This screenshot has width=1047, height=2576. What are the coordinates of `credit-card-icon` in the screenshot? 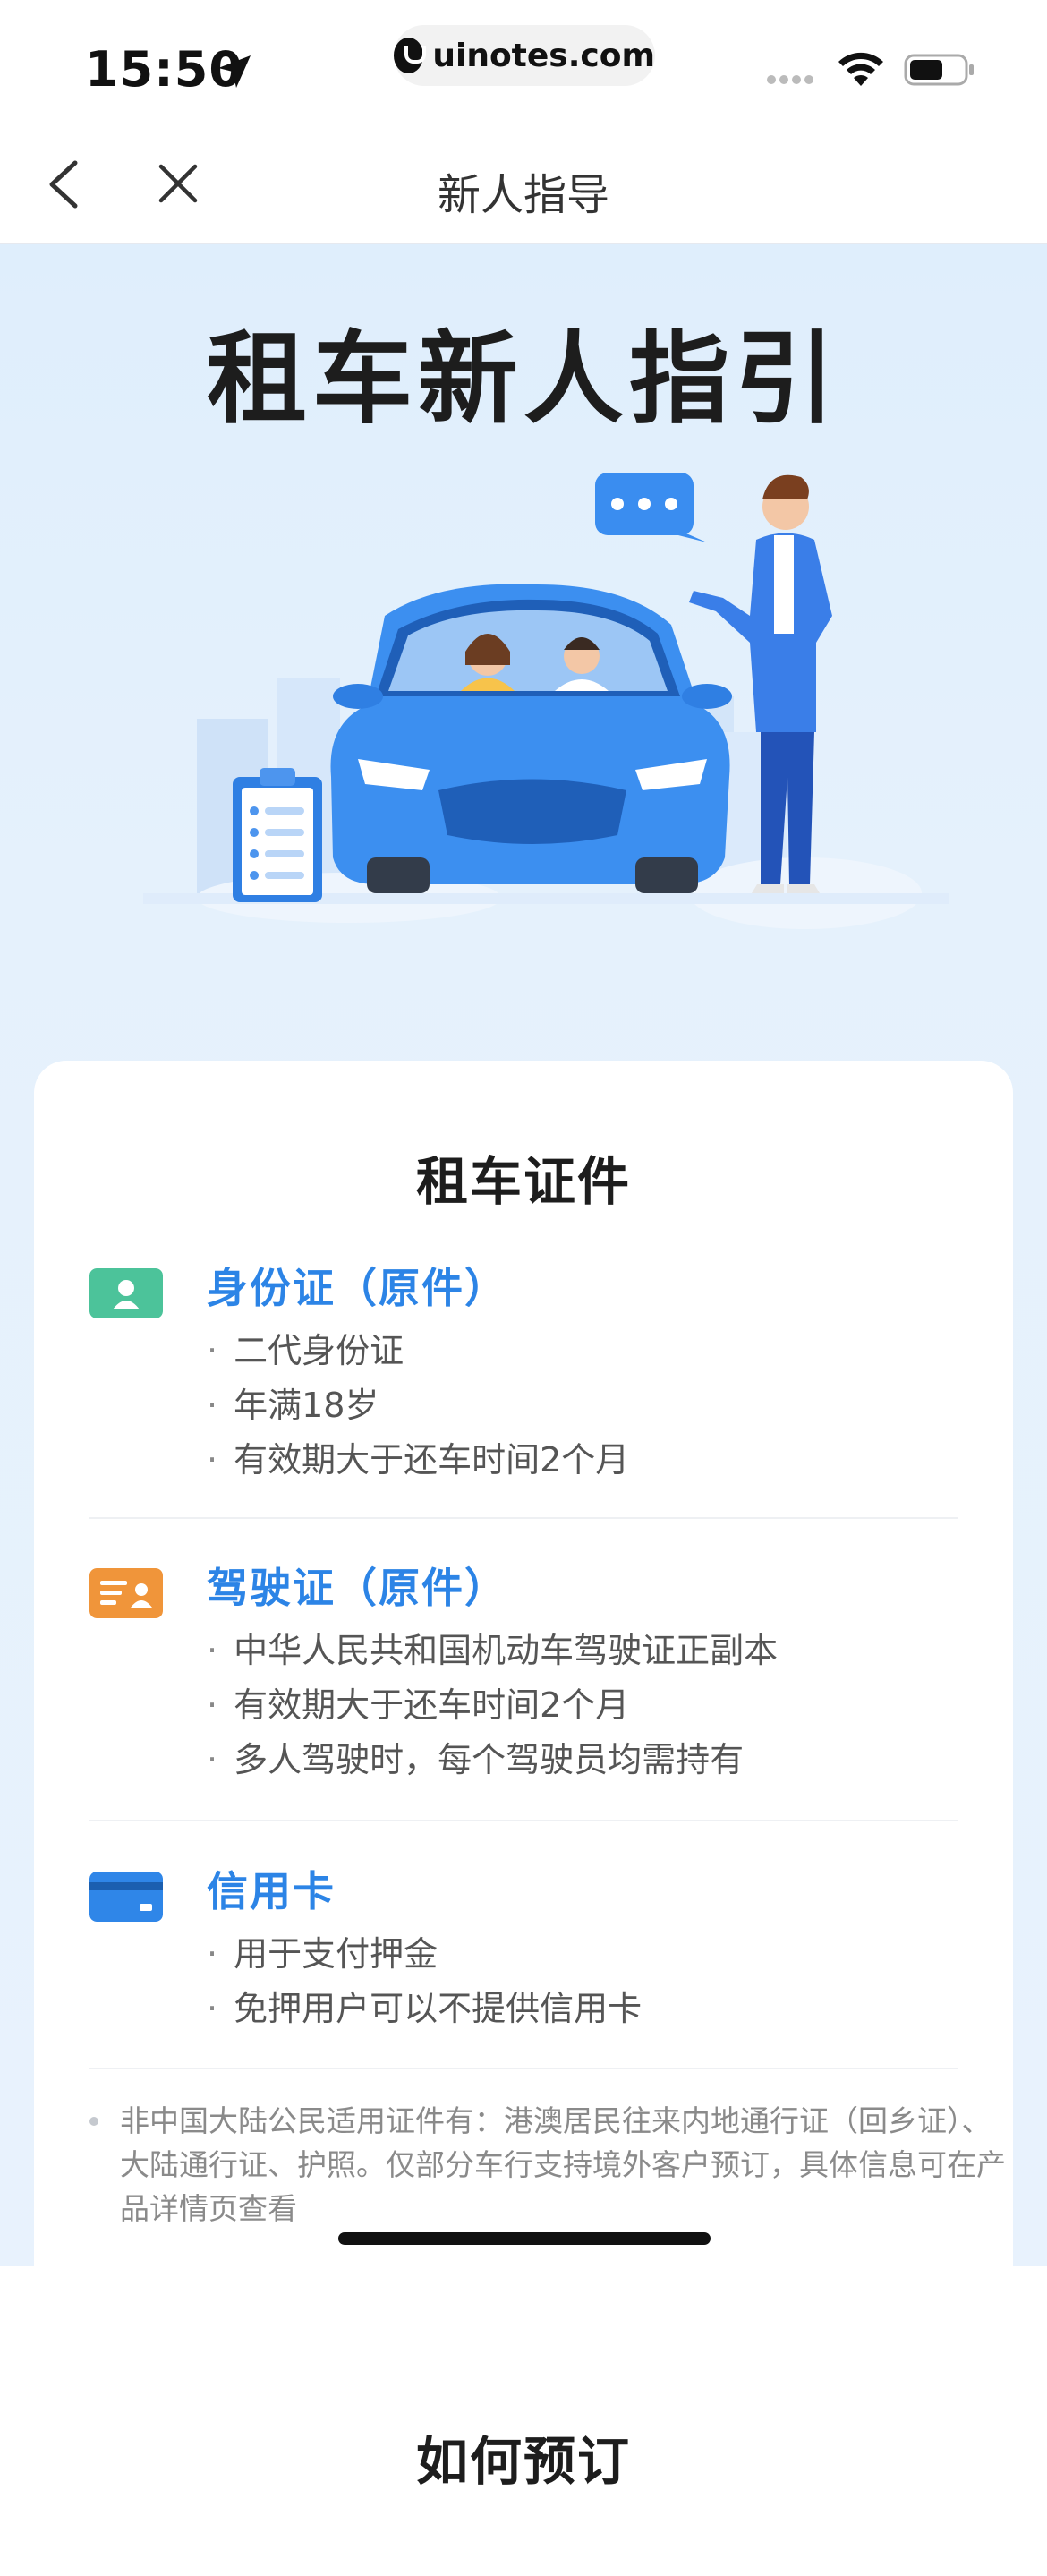 It's located at (126, 1897).